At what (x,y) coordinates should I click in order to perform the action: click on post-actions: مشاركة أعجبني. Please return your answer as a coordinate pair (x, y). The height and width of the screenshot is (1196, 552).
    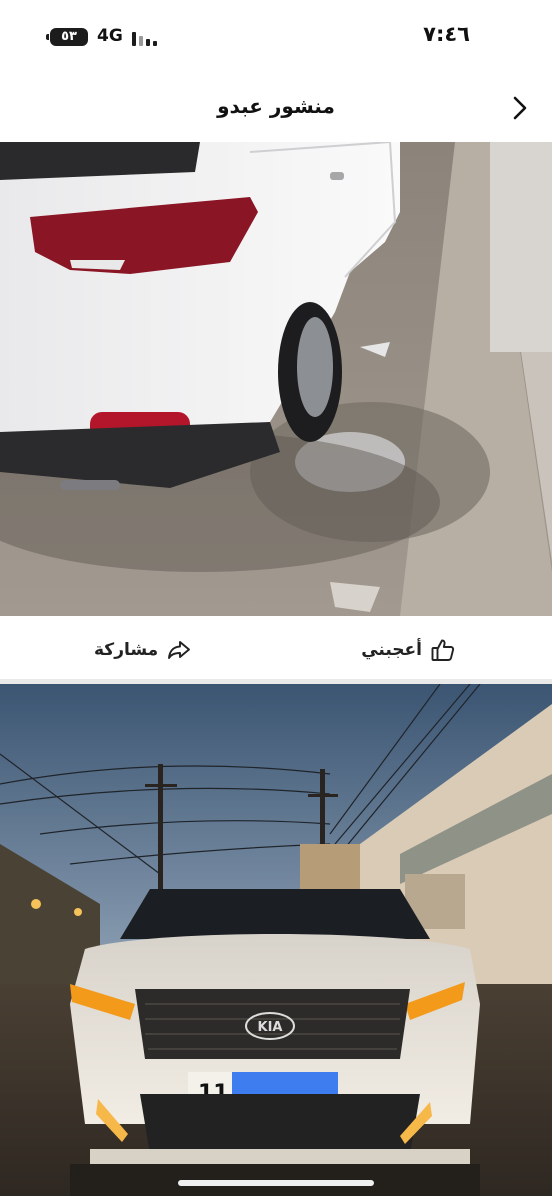
    Looking at the image, I should click on (276, 650).